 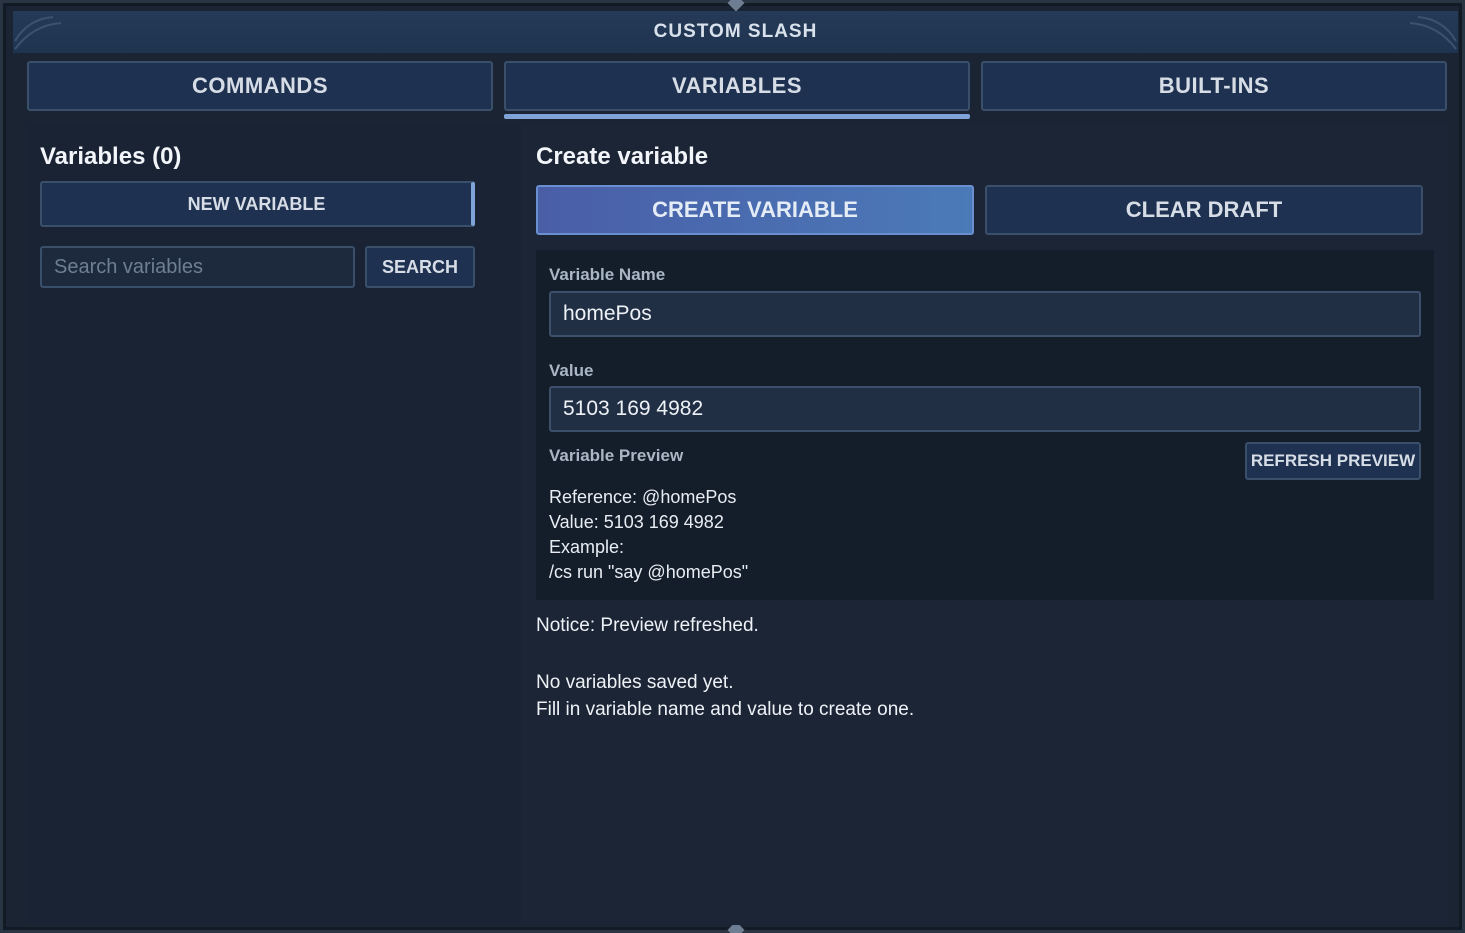 I want to click on search-button: SEARCH, so click(x=420, y=267).